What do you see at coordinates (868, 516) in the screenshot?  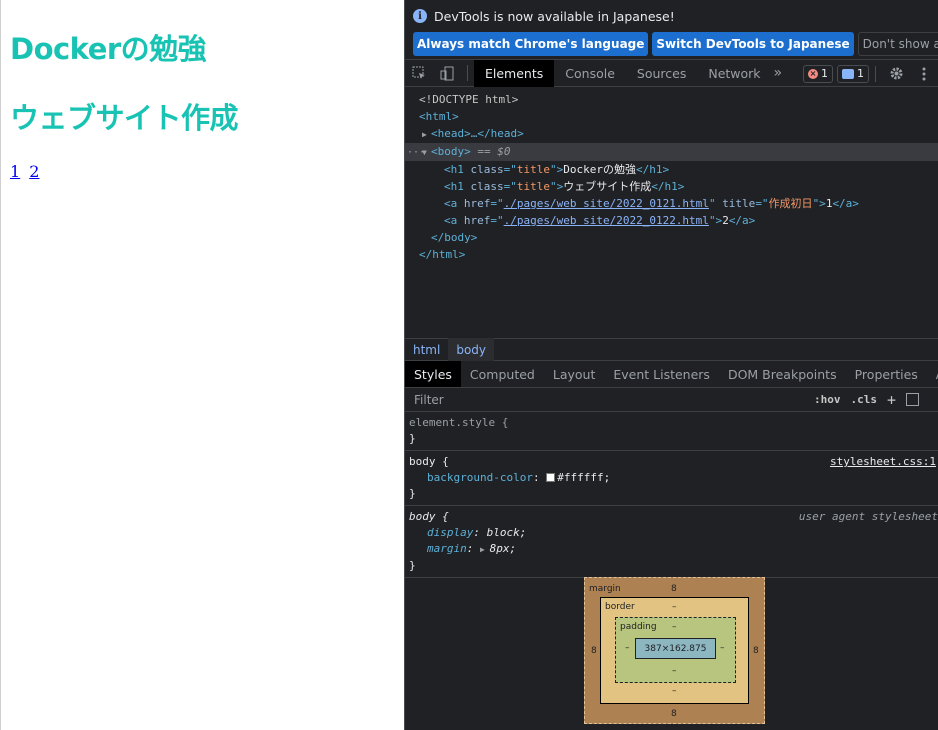 I see `user-agent-source: user agent stylesheet` at bounding box center [868, 516].